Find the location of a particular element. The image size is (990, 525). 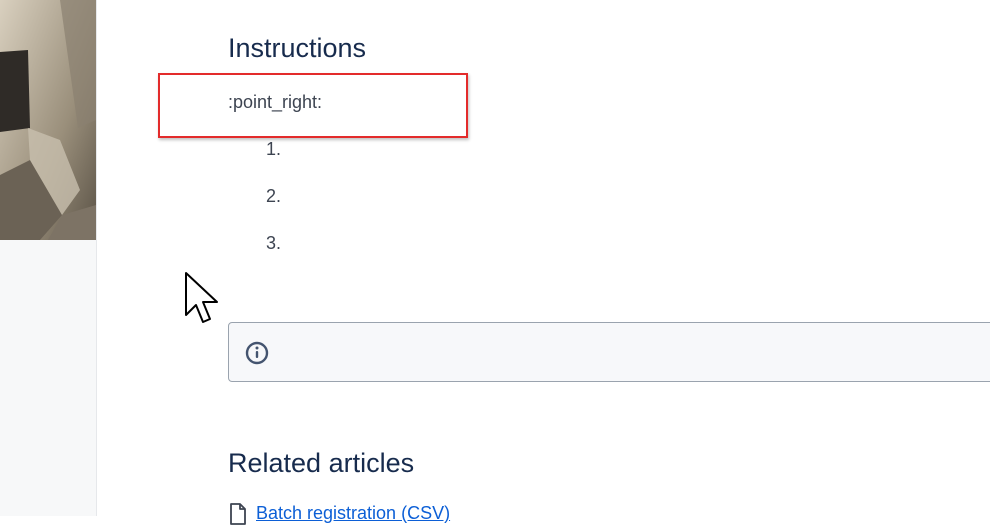

info-icon is located at coordinates (257, 353).